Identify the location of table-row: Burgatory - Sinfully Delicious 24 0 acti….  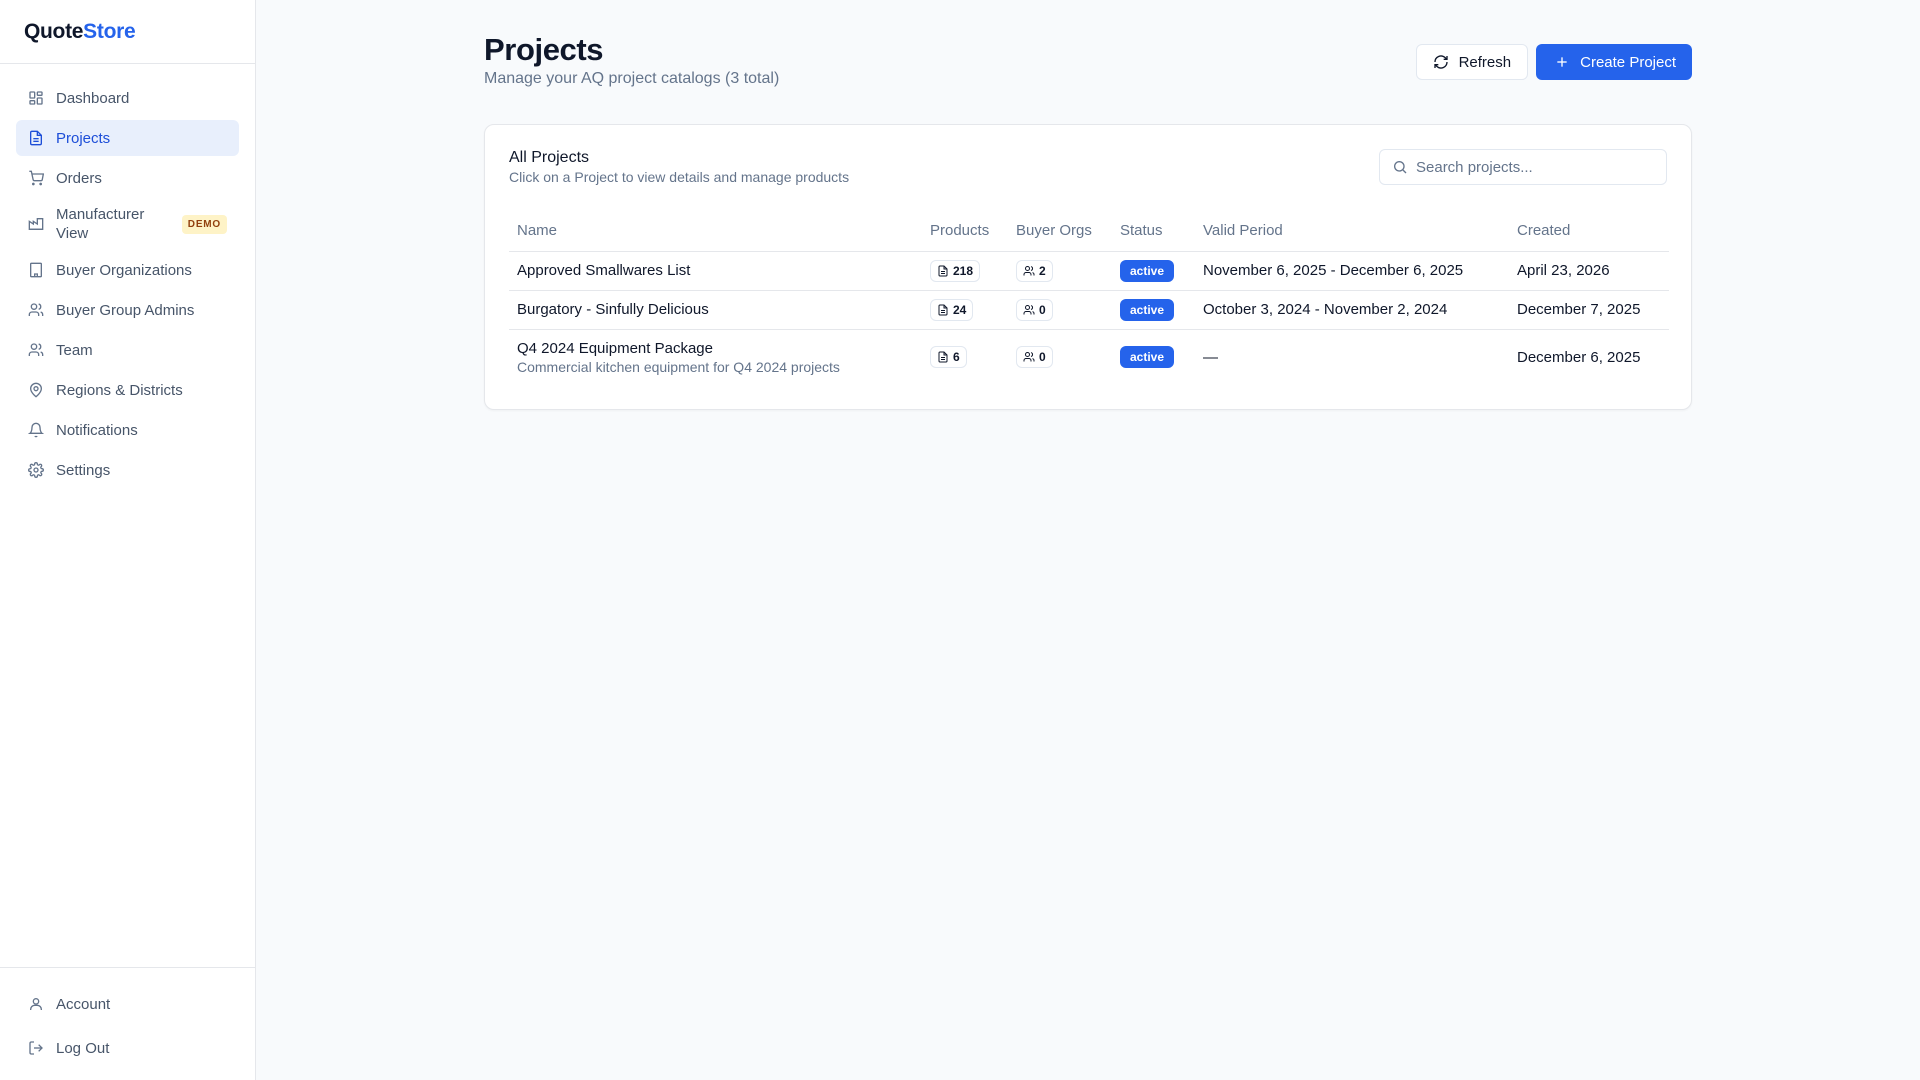
(1089, 310).